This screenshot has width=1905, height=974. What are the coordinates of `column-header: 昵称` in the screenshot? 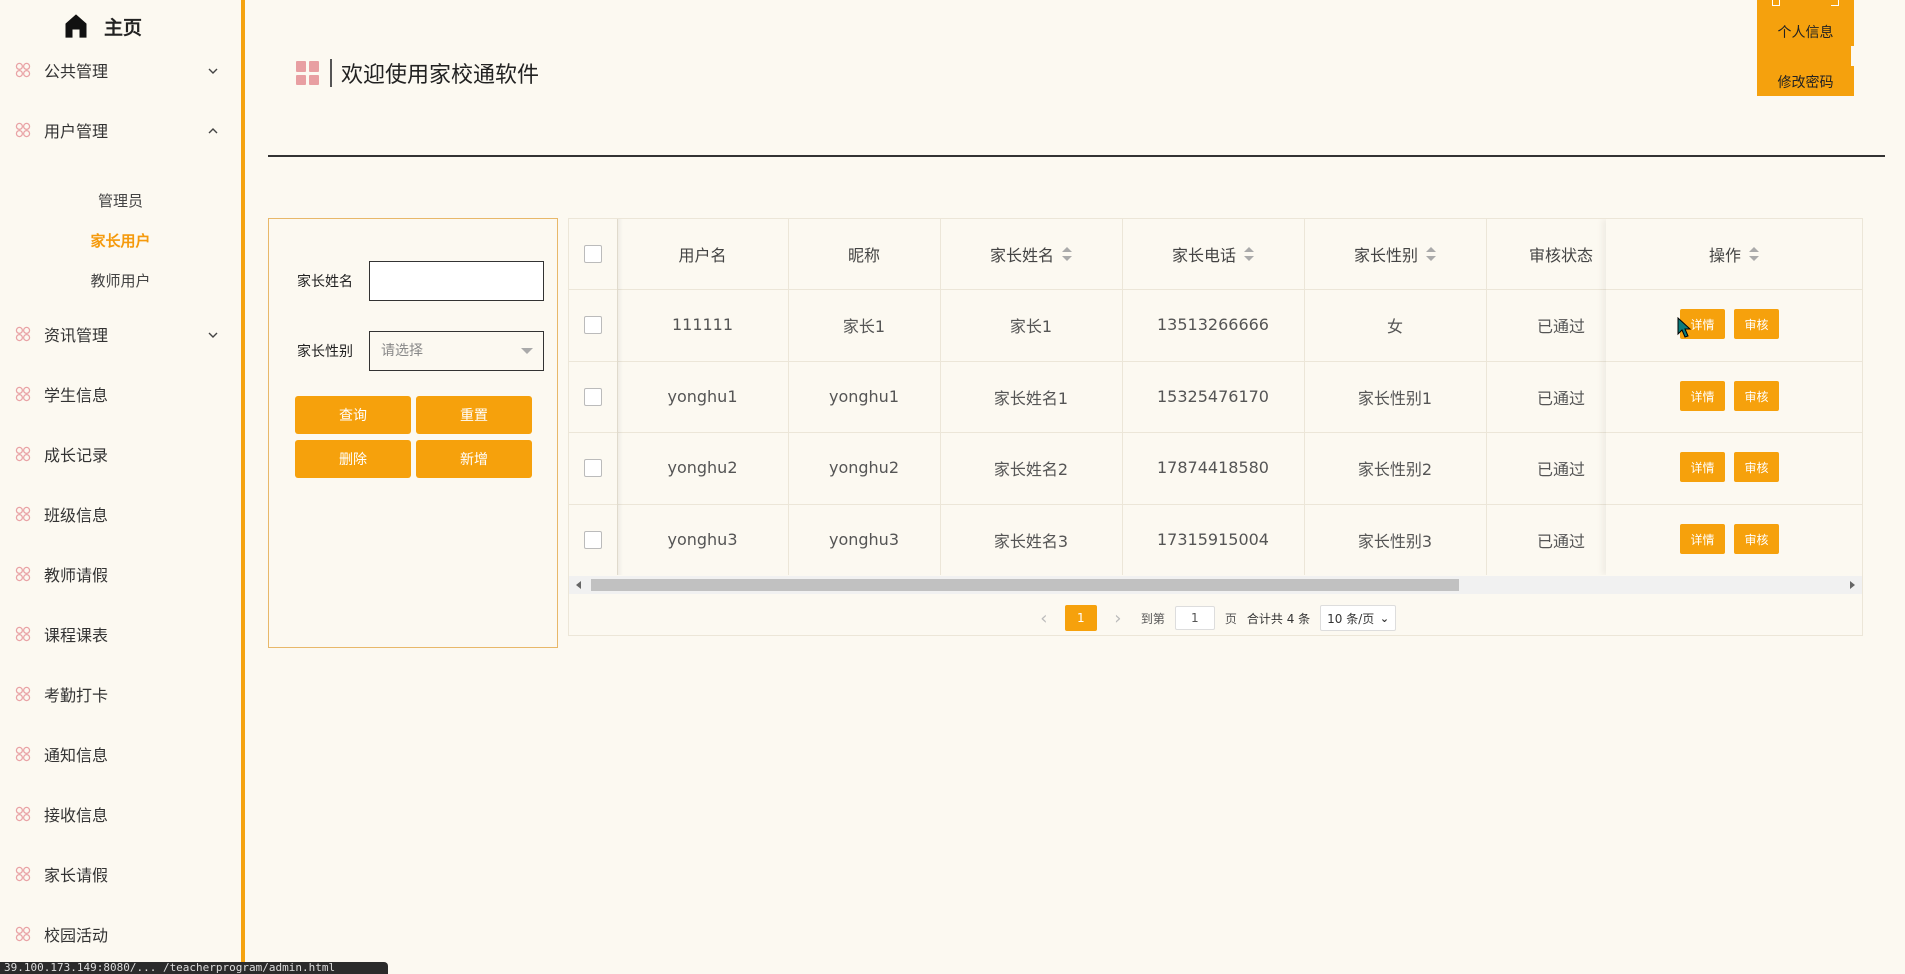 It's located at (864, 254).